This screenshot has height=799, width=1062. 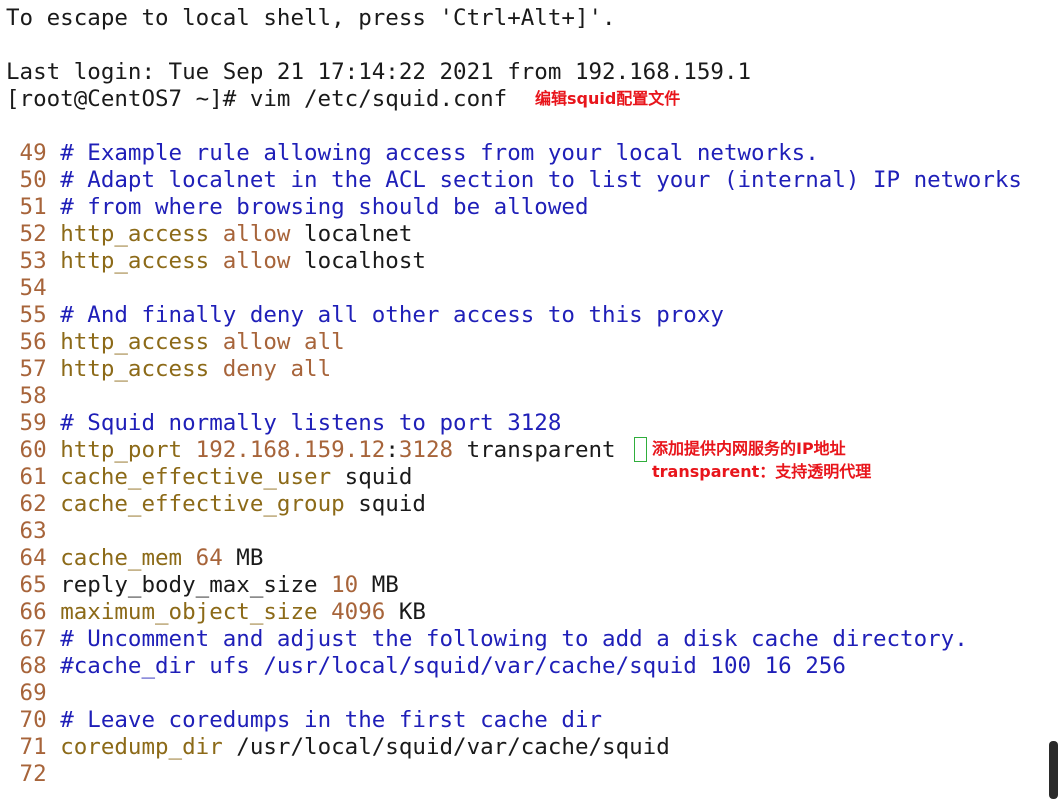 I want to click on code-token: allow all, so click(x=283, y=342).